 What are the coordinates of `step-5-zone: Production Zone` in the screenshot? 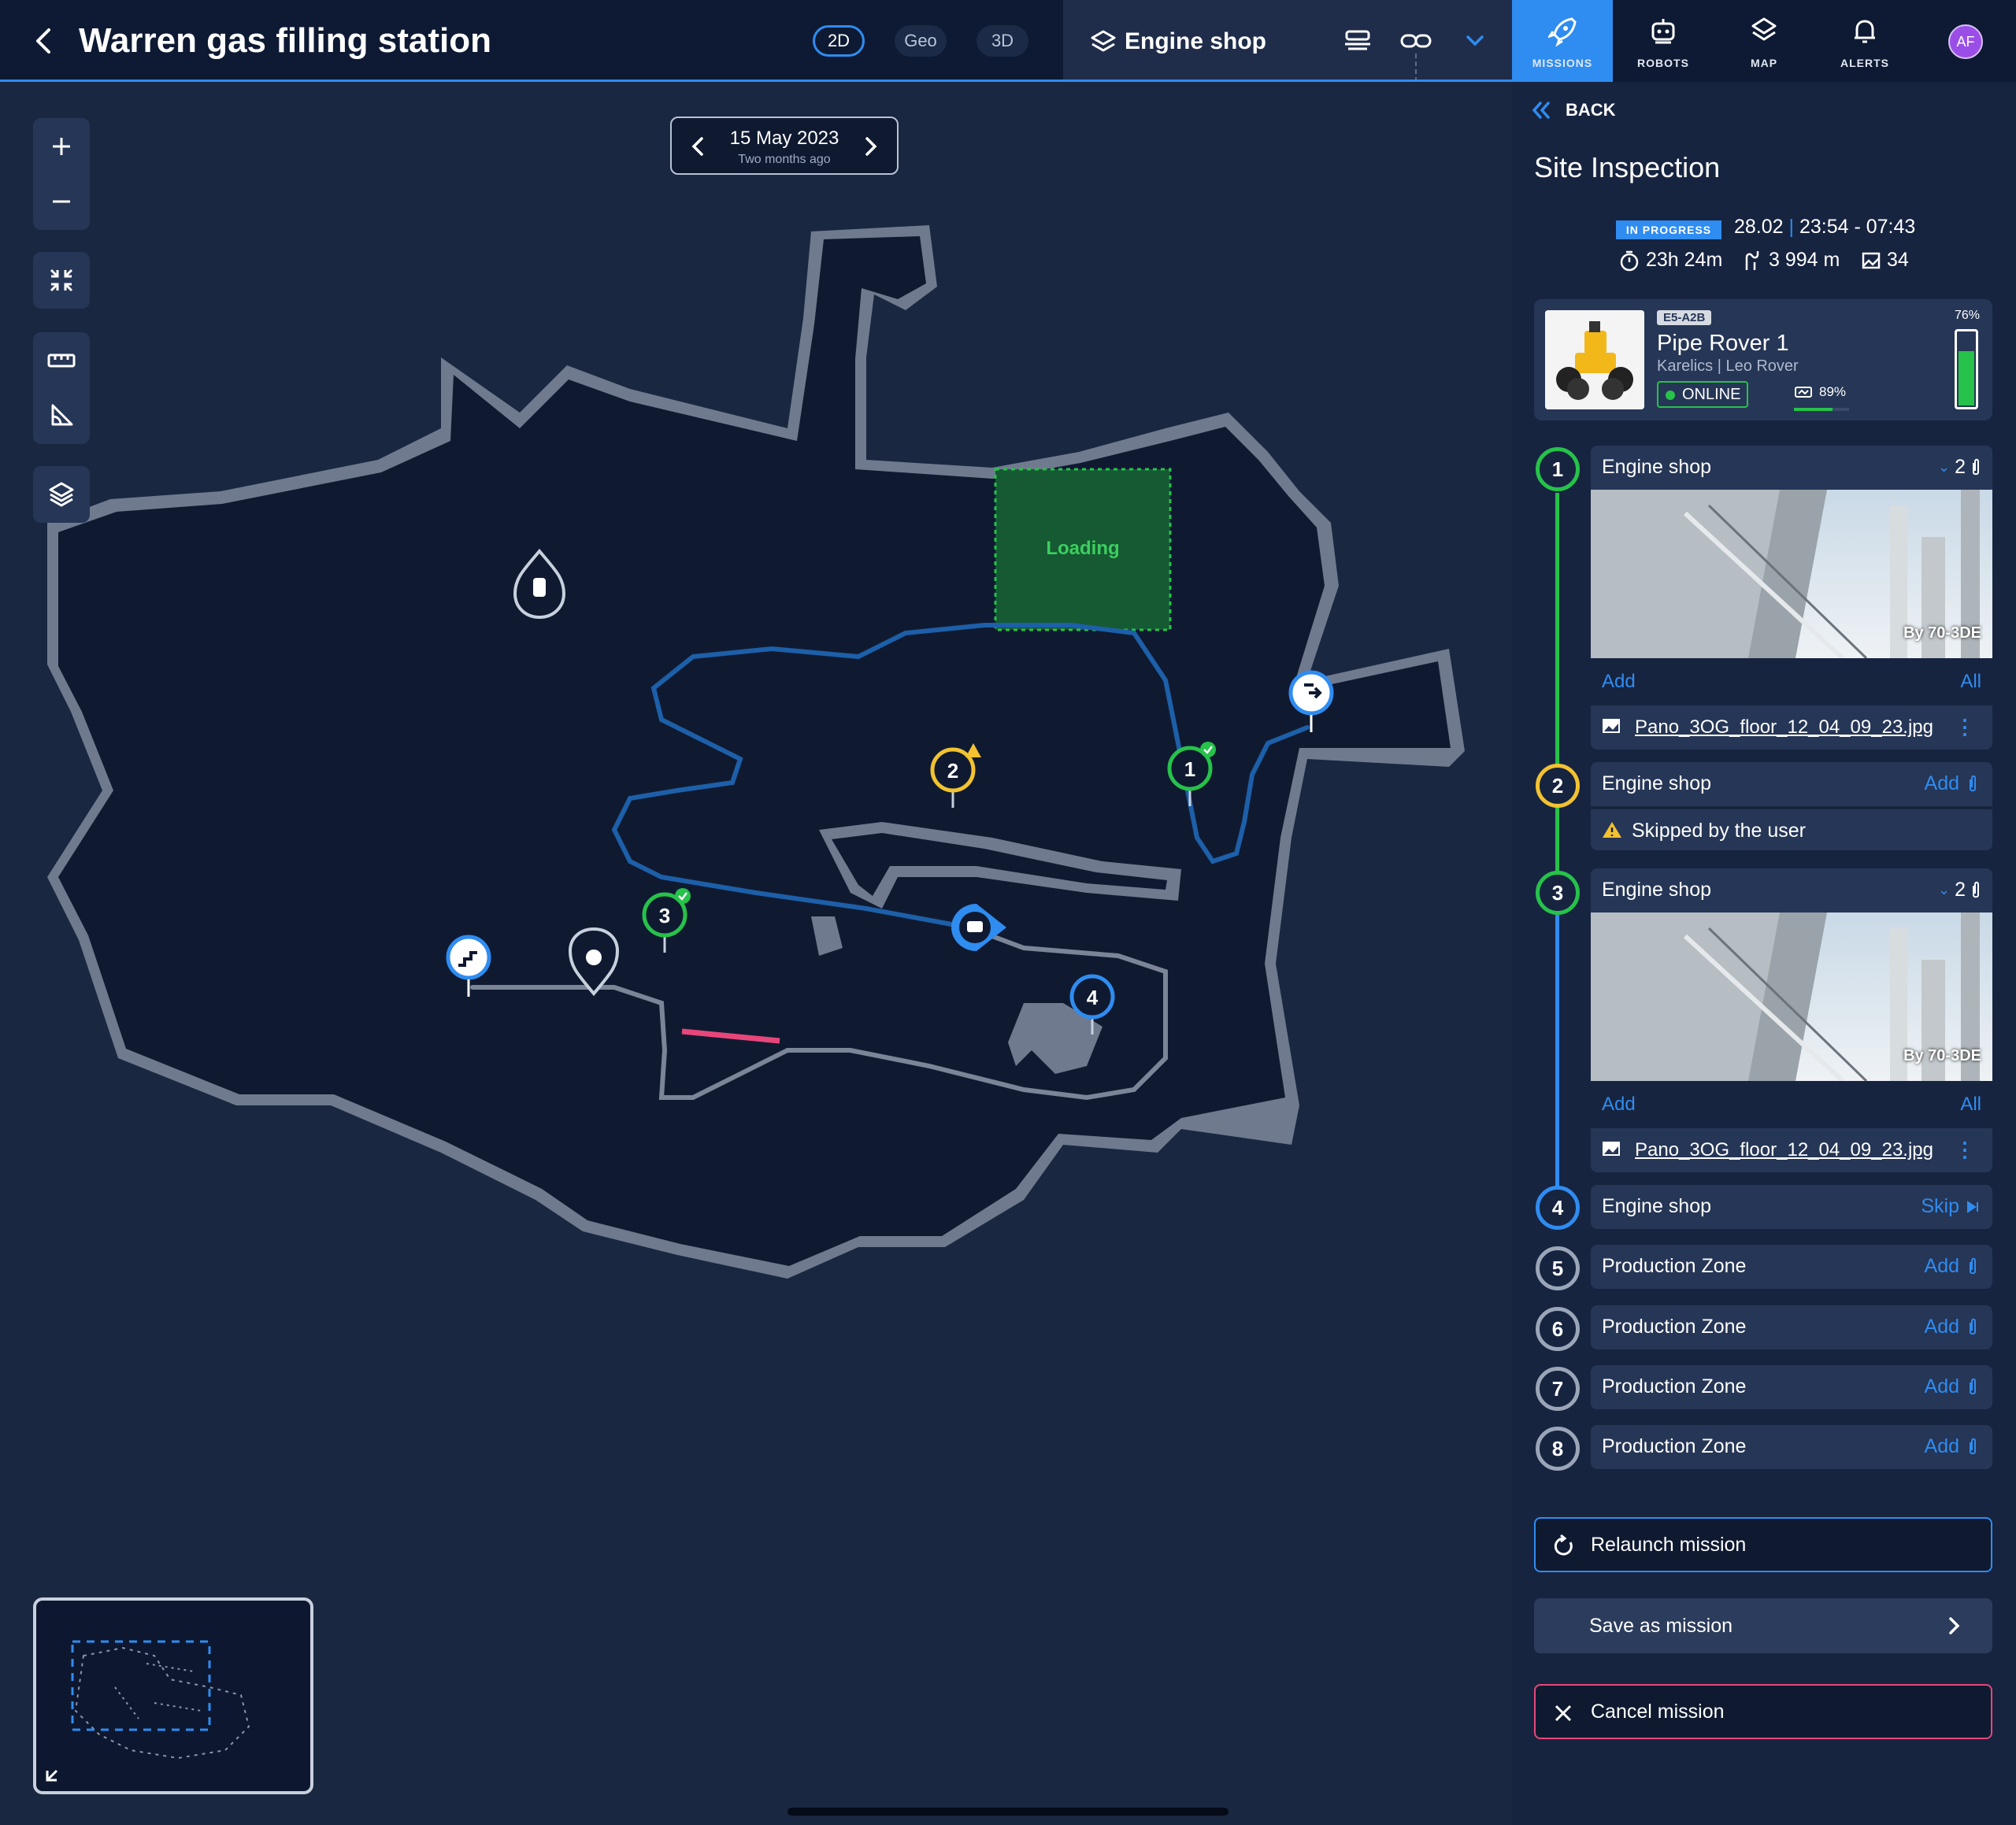 It's located at (1674, 1266).